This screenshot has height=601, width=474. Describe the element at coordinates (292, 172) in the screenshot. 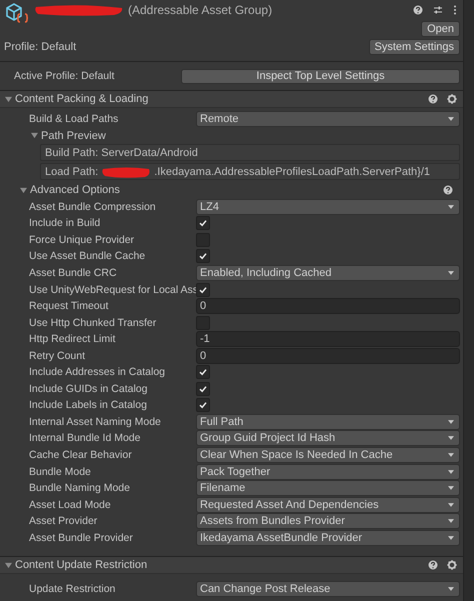

I see `load-path-value: .Ikedayama.AddressableProfilesLoadPath.ServerPath}/1` at that location.